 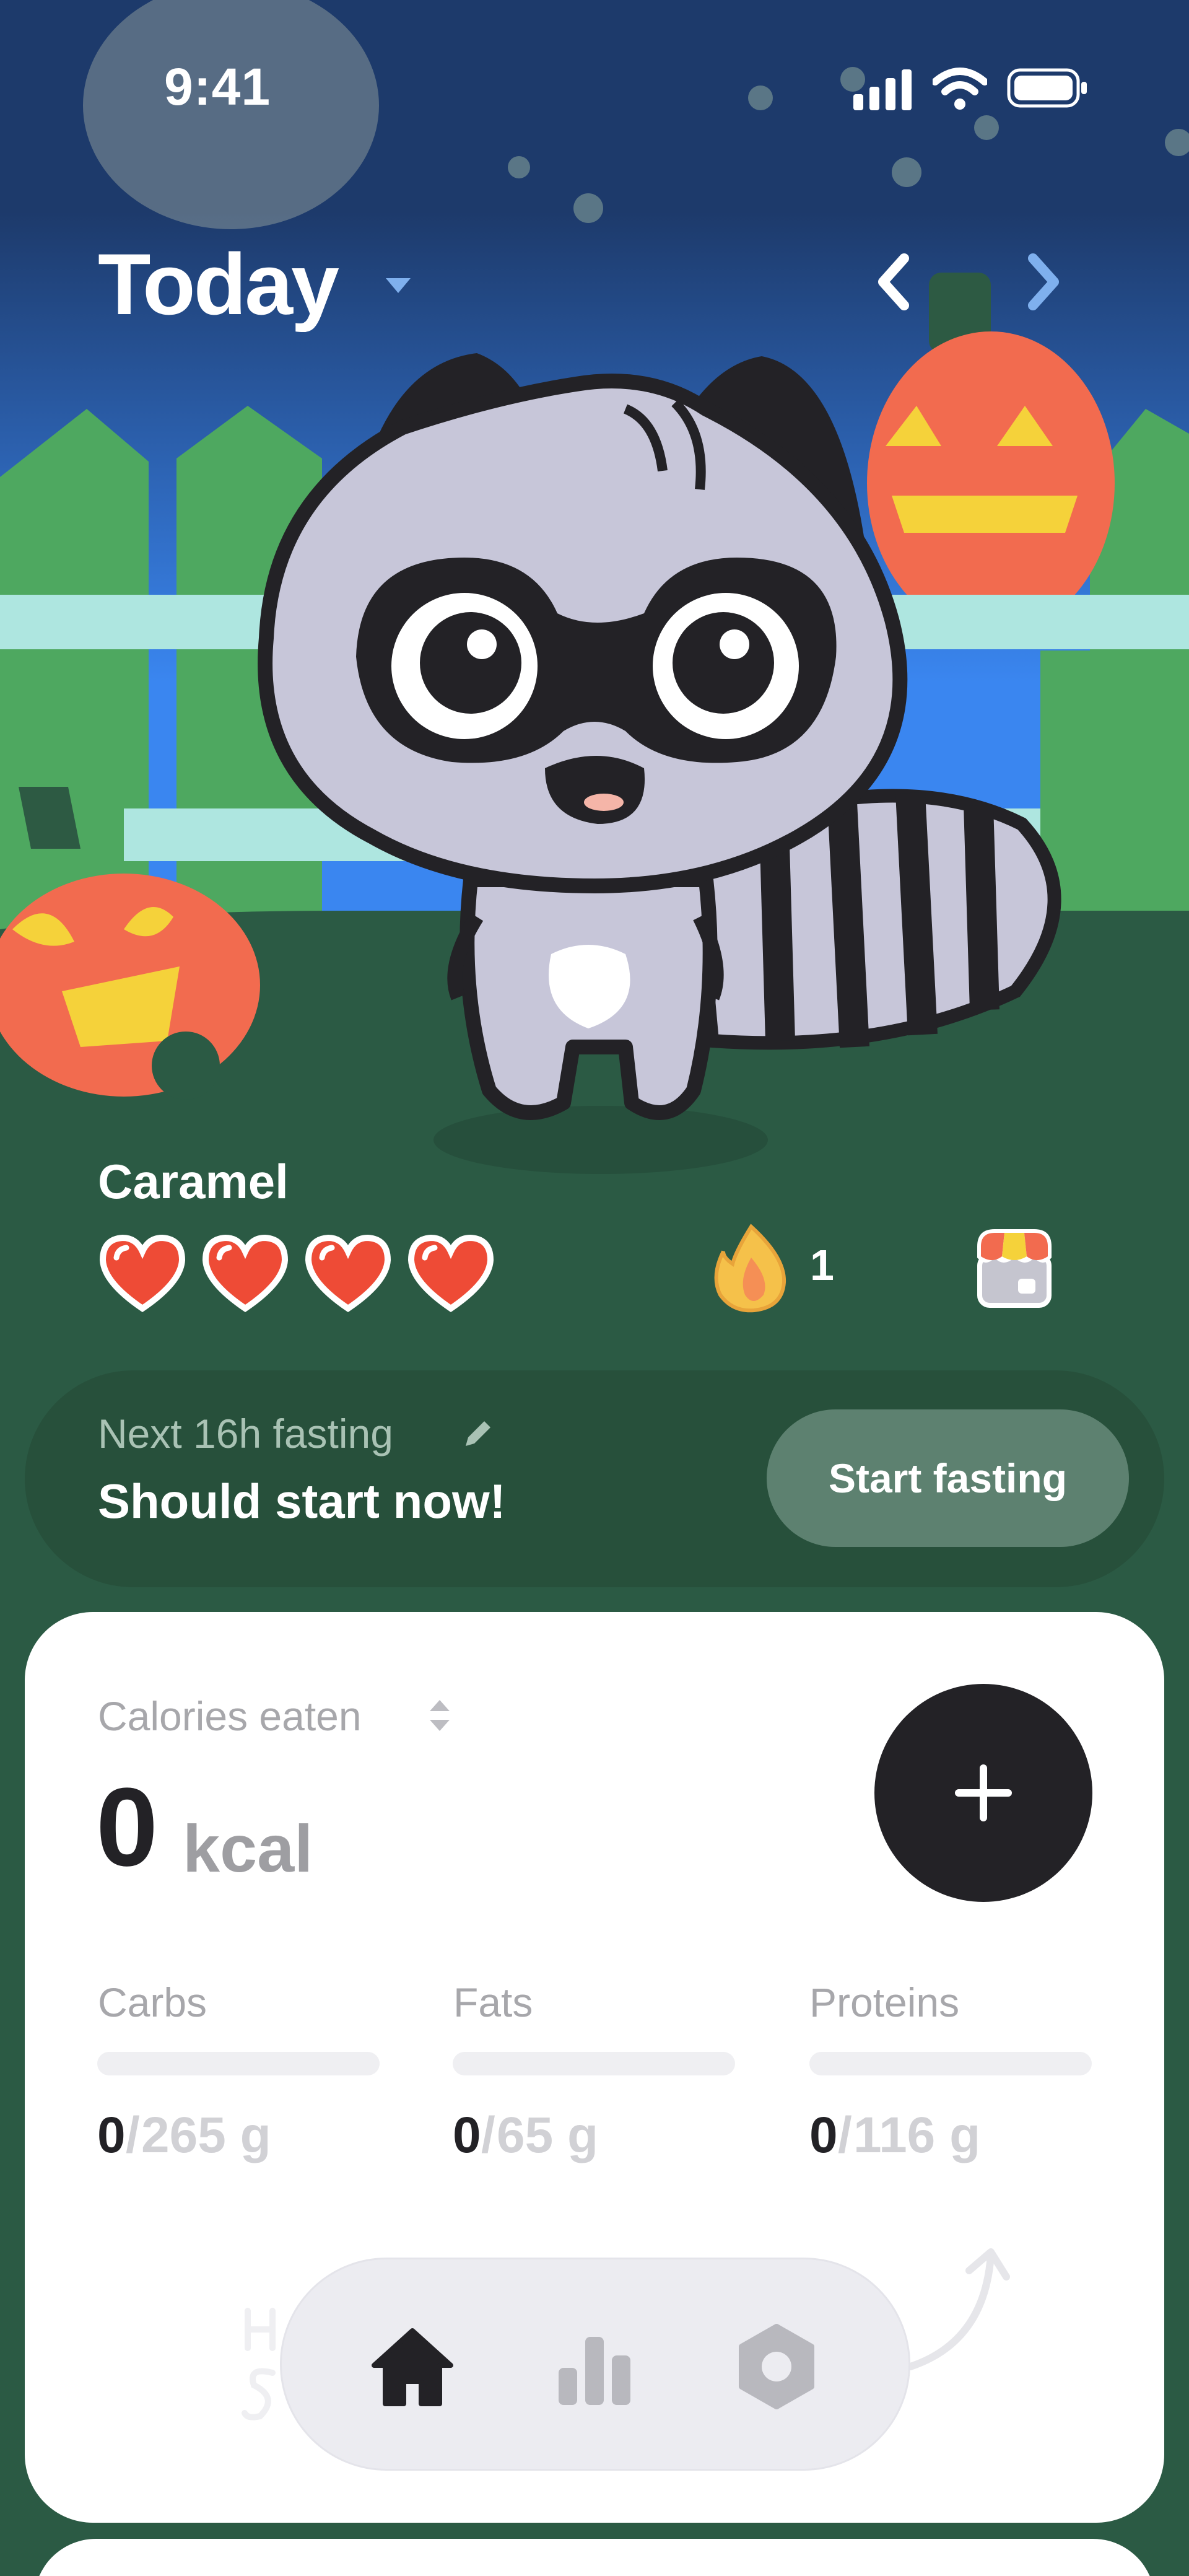 What do you see at coordinates (1043, 282) in the screenshot?
I see `chevron-right-icon` at bounding box center [1043, 282].